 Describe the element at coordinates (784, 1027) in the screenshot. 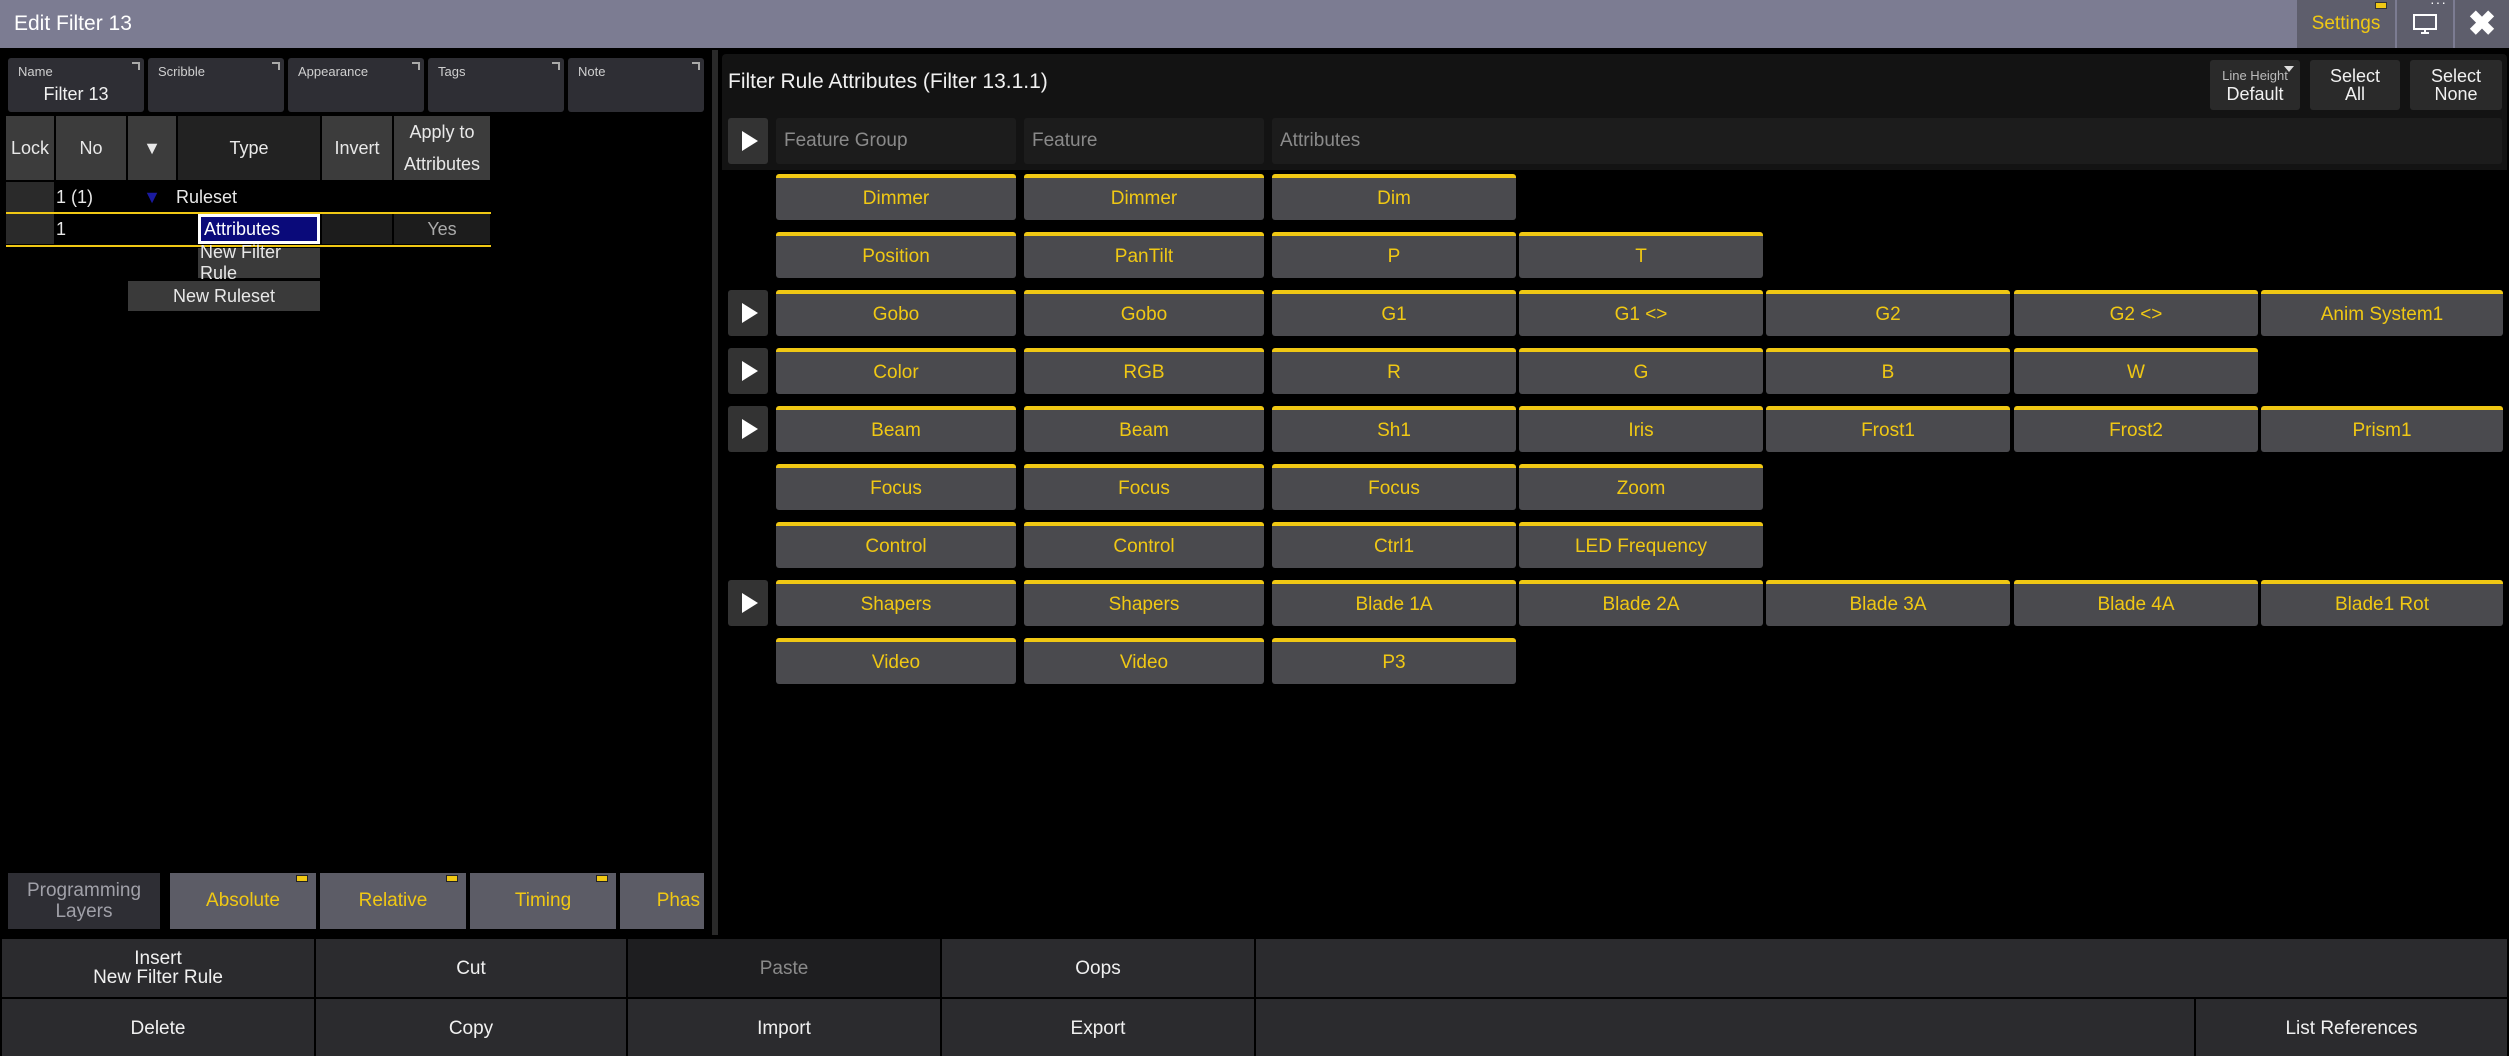

I see `import-button: Import` at that location.